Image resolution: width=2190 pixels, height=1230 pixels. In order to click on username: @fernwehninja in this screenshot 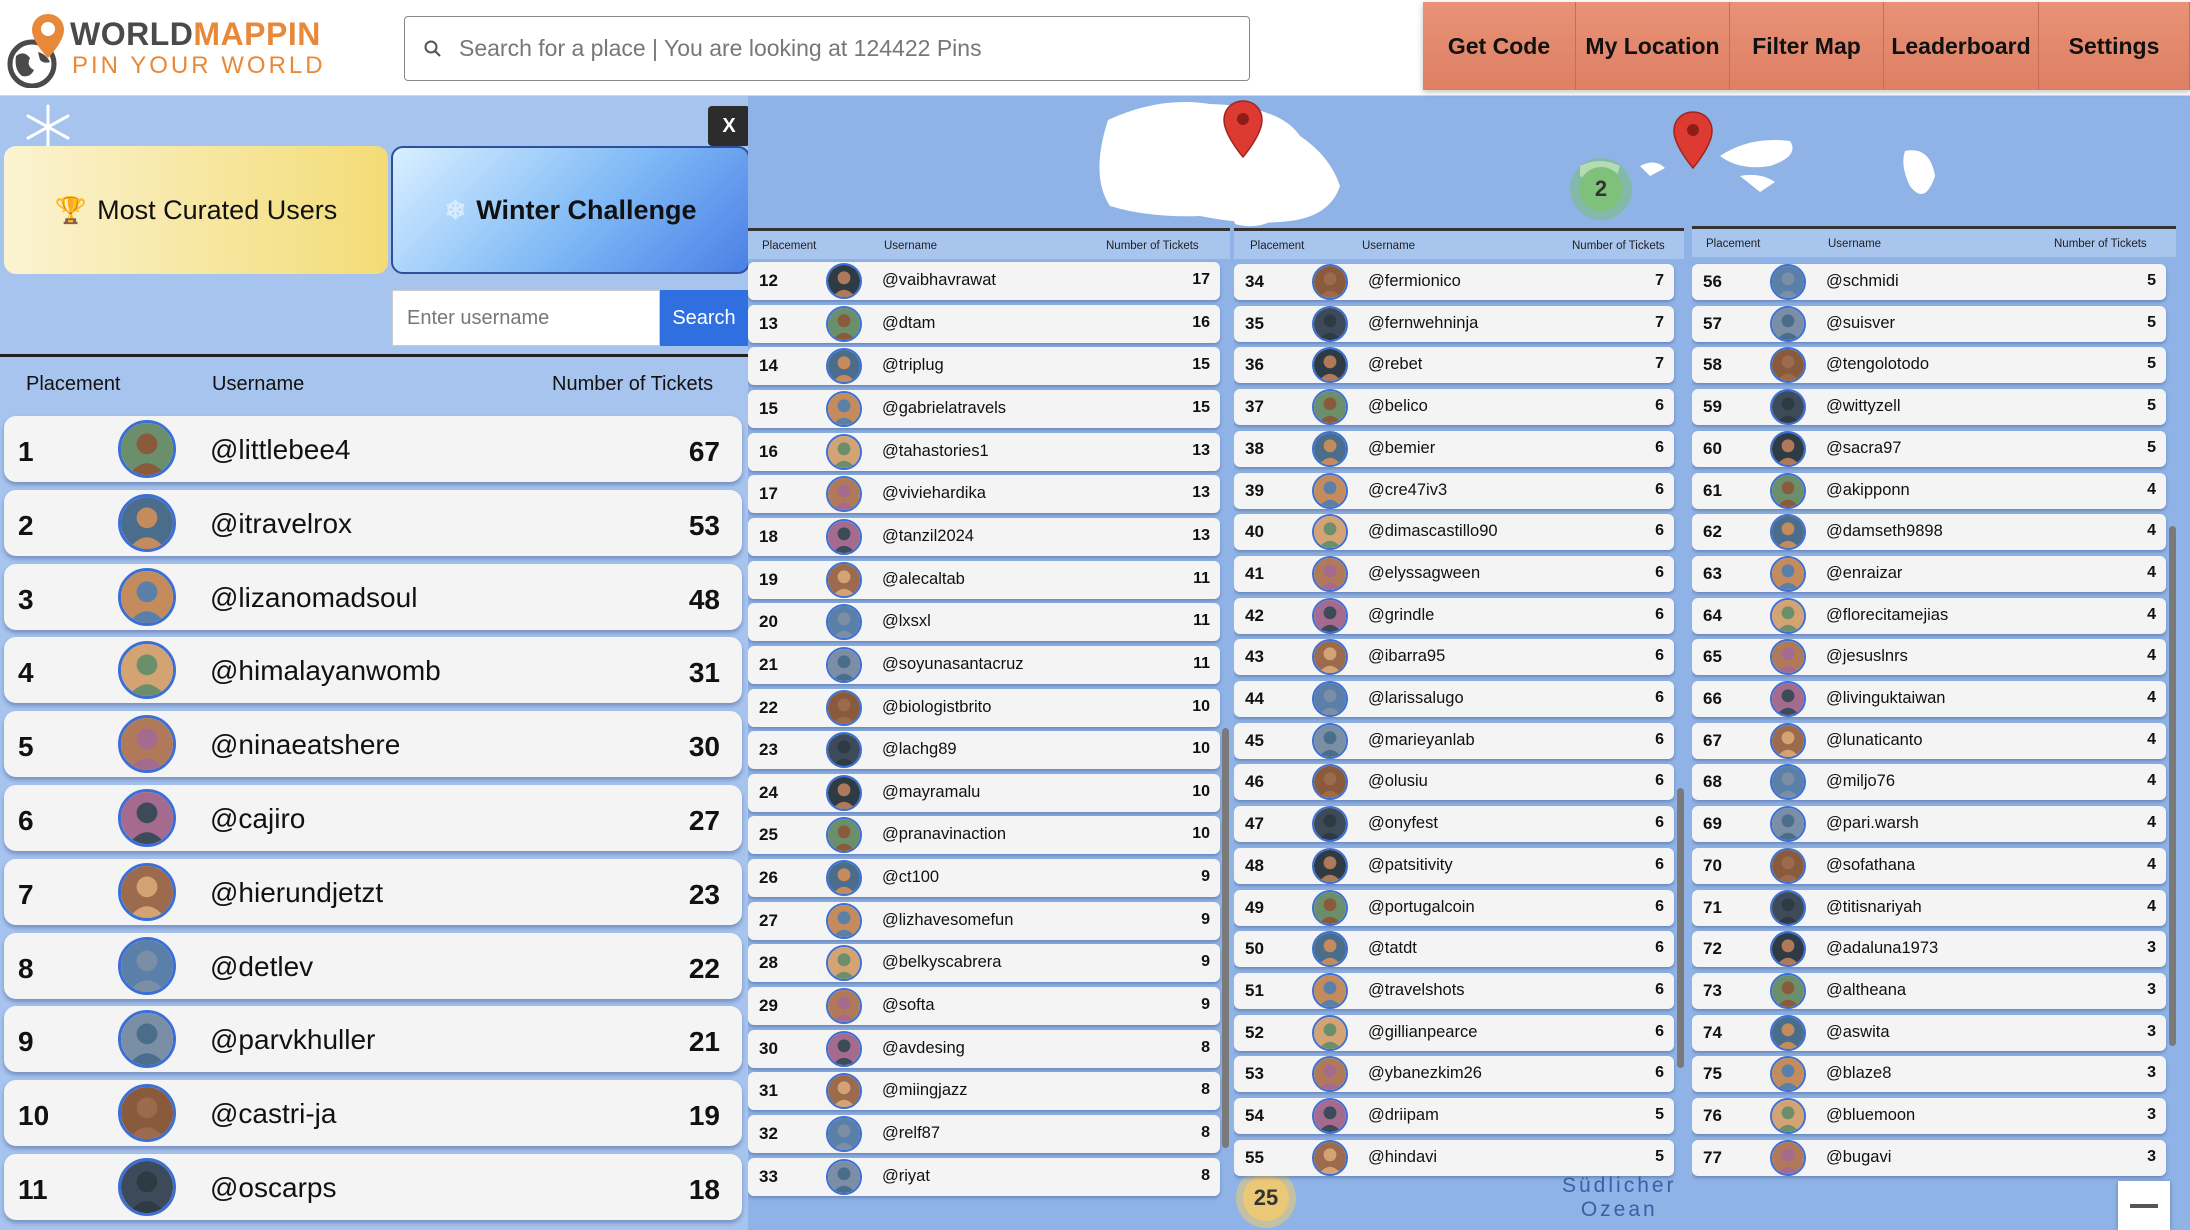, I will do `click(1423, 323)`.